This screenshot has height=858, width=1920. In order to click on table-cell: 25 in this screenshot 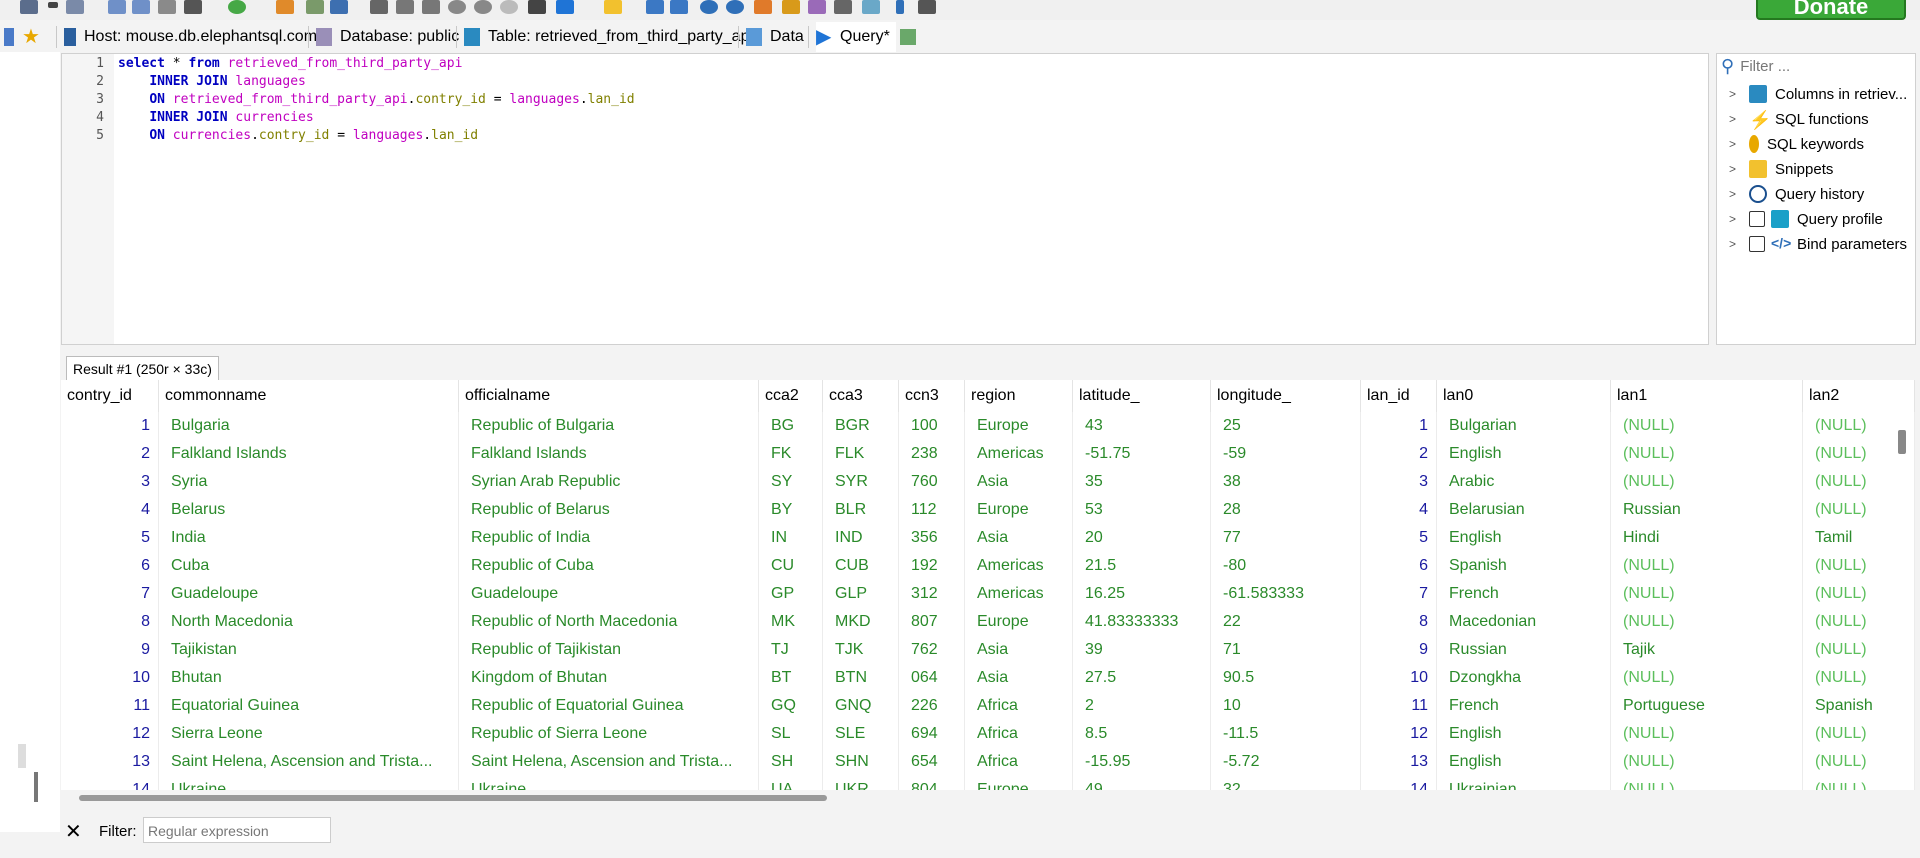, I will do `click(1286, 426)`.